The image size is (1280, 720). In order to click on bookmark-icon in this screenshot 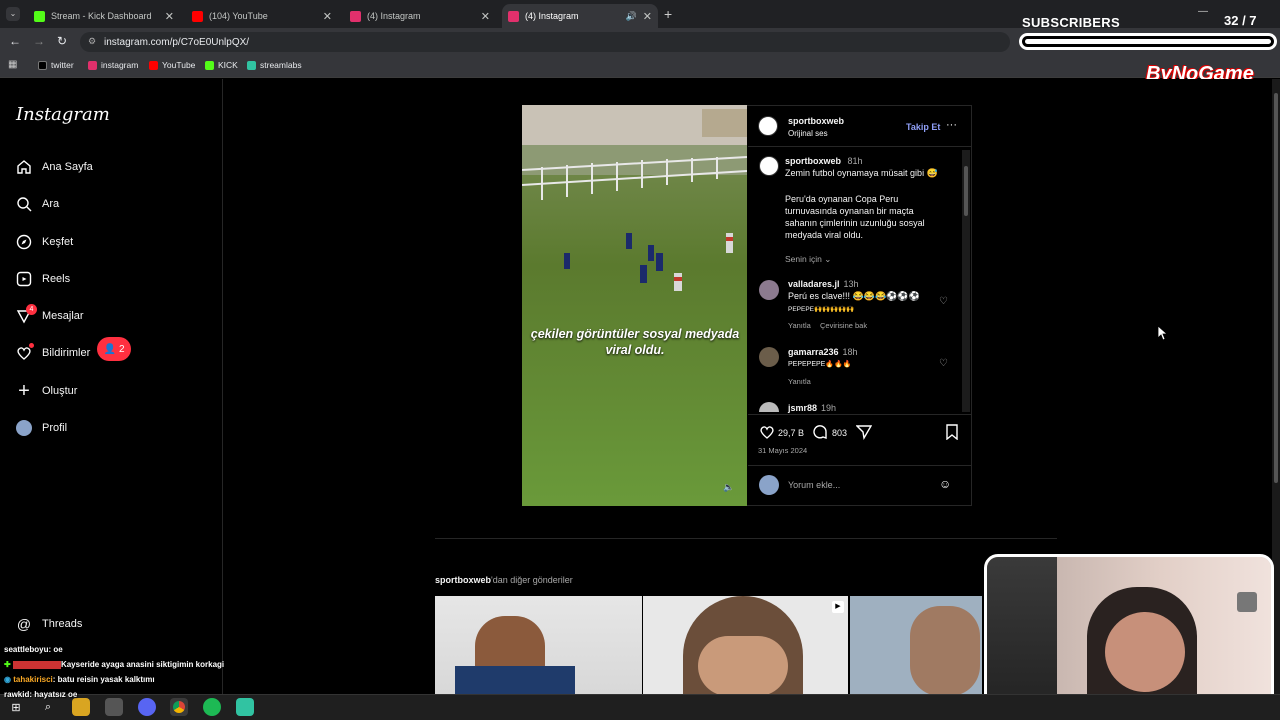, I will do `click(952, 434)`.